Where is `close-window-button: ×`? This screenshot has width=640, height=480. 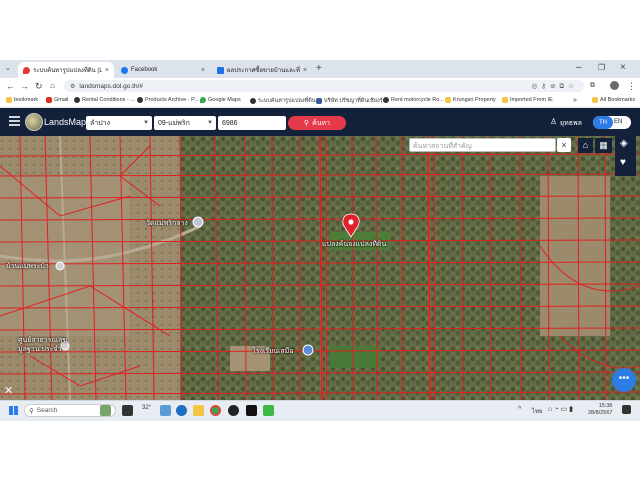
close-window-button: × is located at coordinates (623, 67).